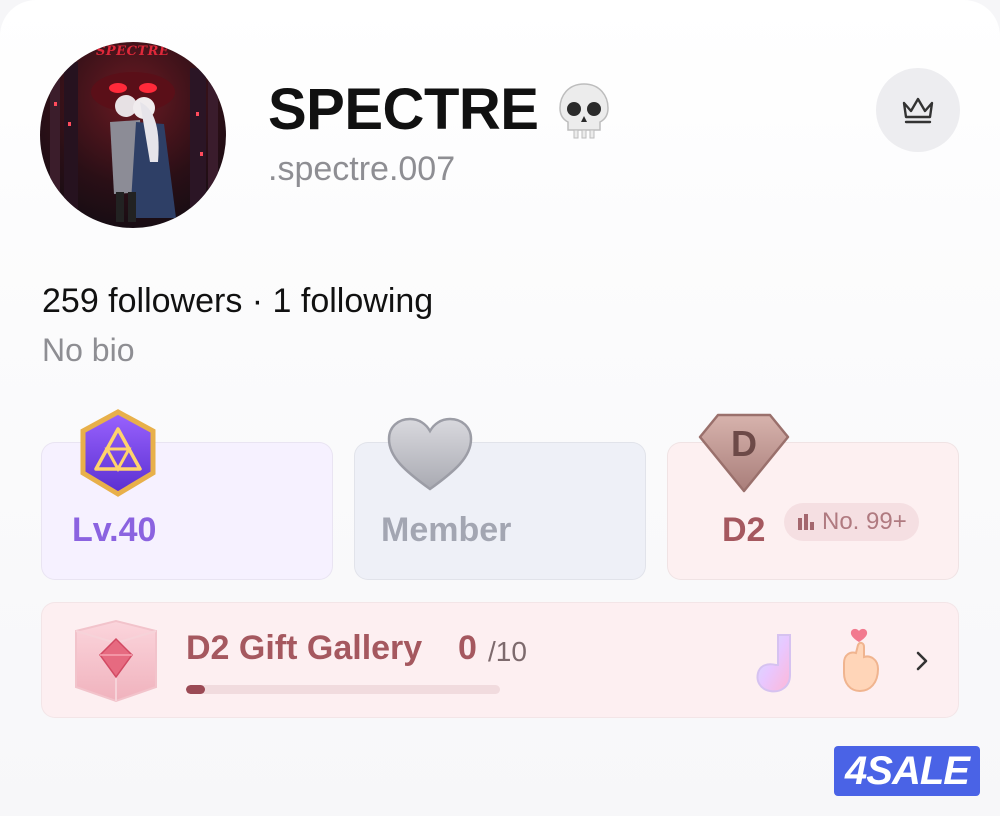  I want to click on svg-text: D, so click(744, 443).